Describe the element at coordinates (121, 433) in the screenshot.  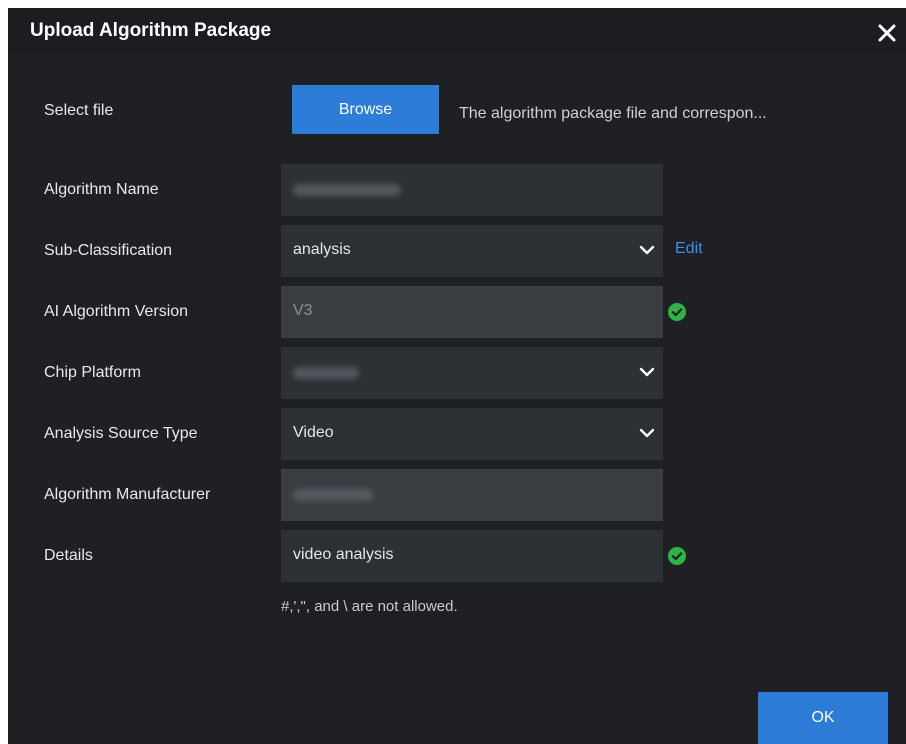
I see `analysis-source-type-label: Analysis Source Type` at that location.